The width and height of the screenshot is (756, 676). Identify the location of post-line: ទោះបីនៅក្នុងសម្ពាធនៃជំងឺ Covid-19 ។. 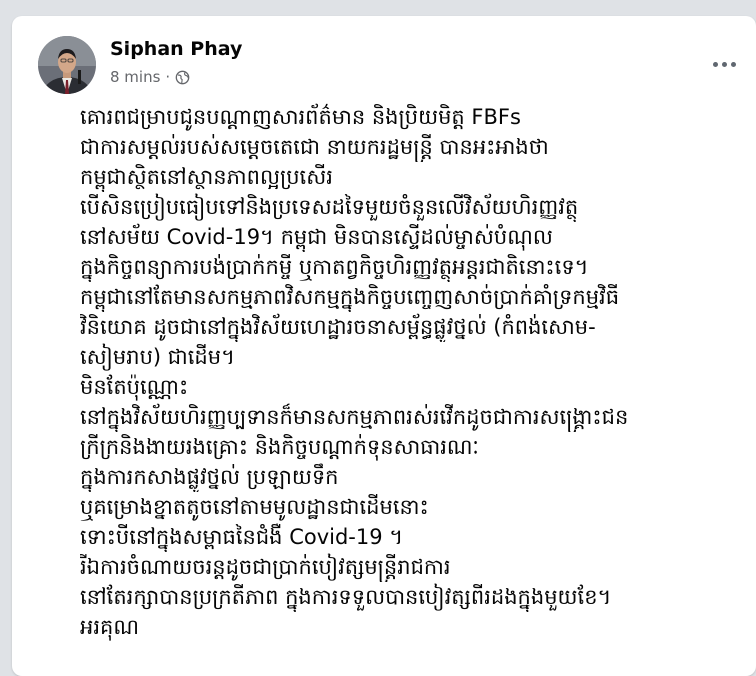
(242, 537).